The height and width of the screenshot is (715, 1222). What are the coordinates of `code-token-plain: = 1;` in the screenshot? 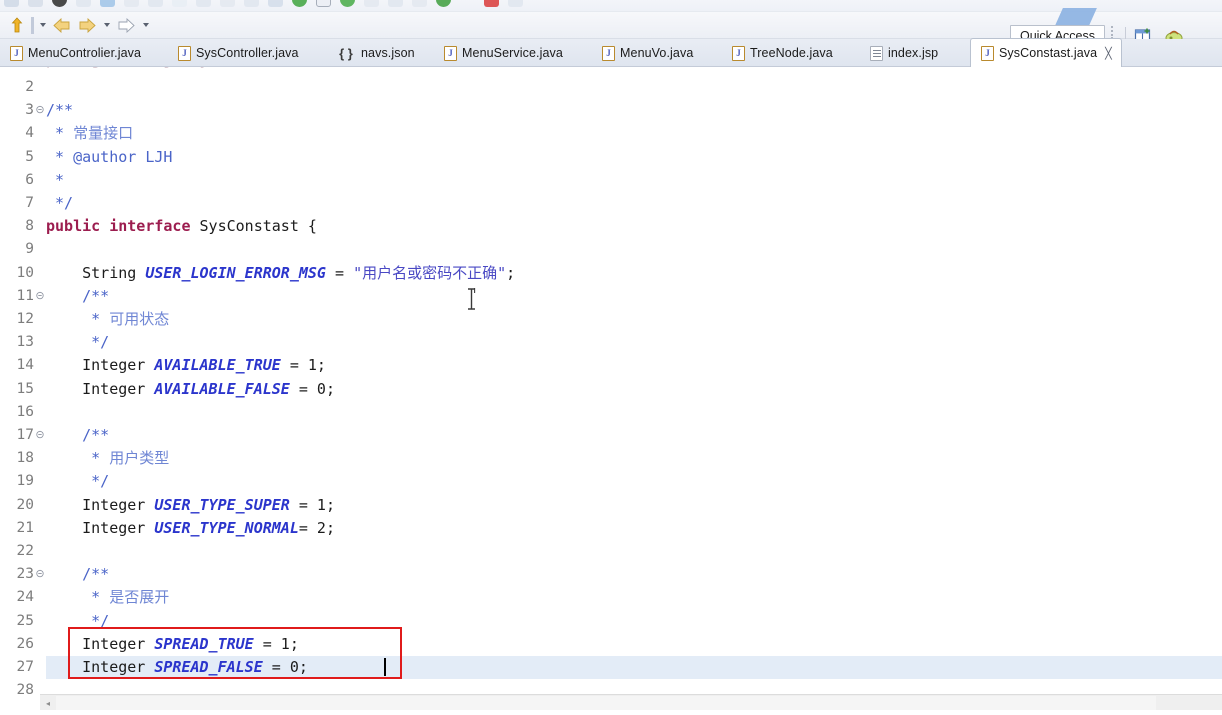 It's located at (312, 504).